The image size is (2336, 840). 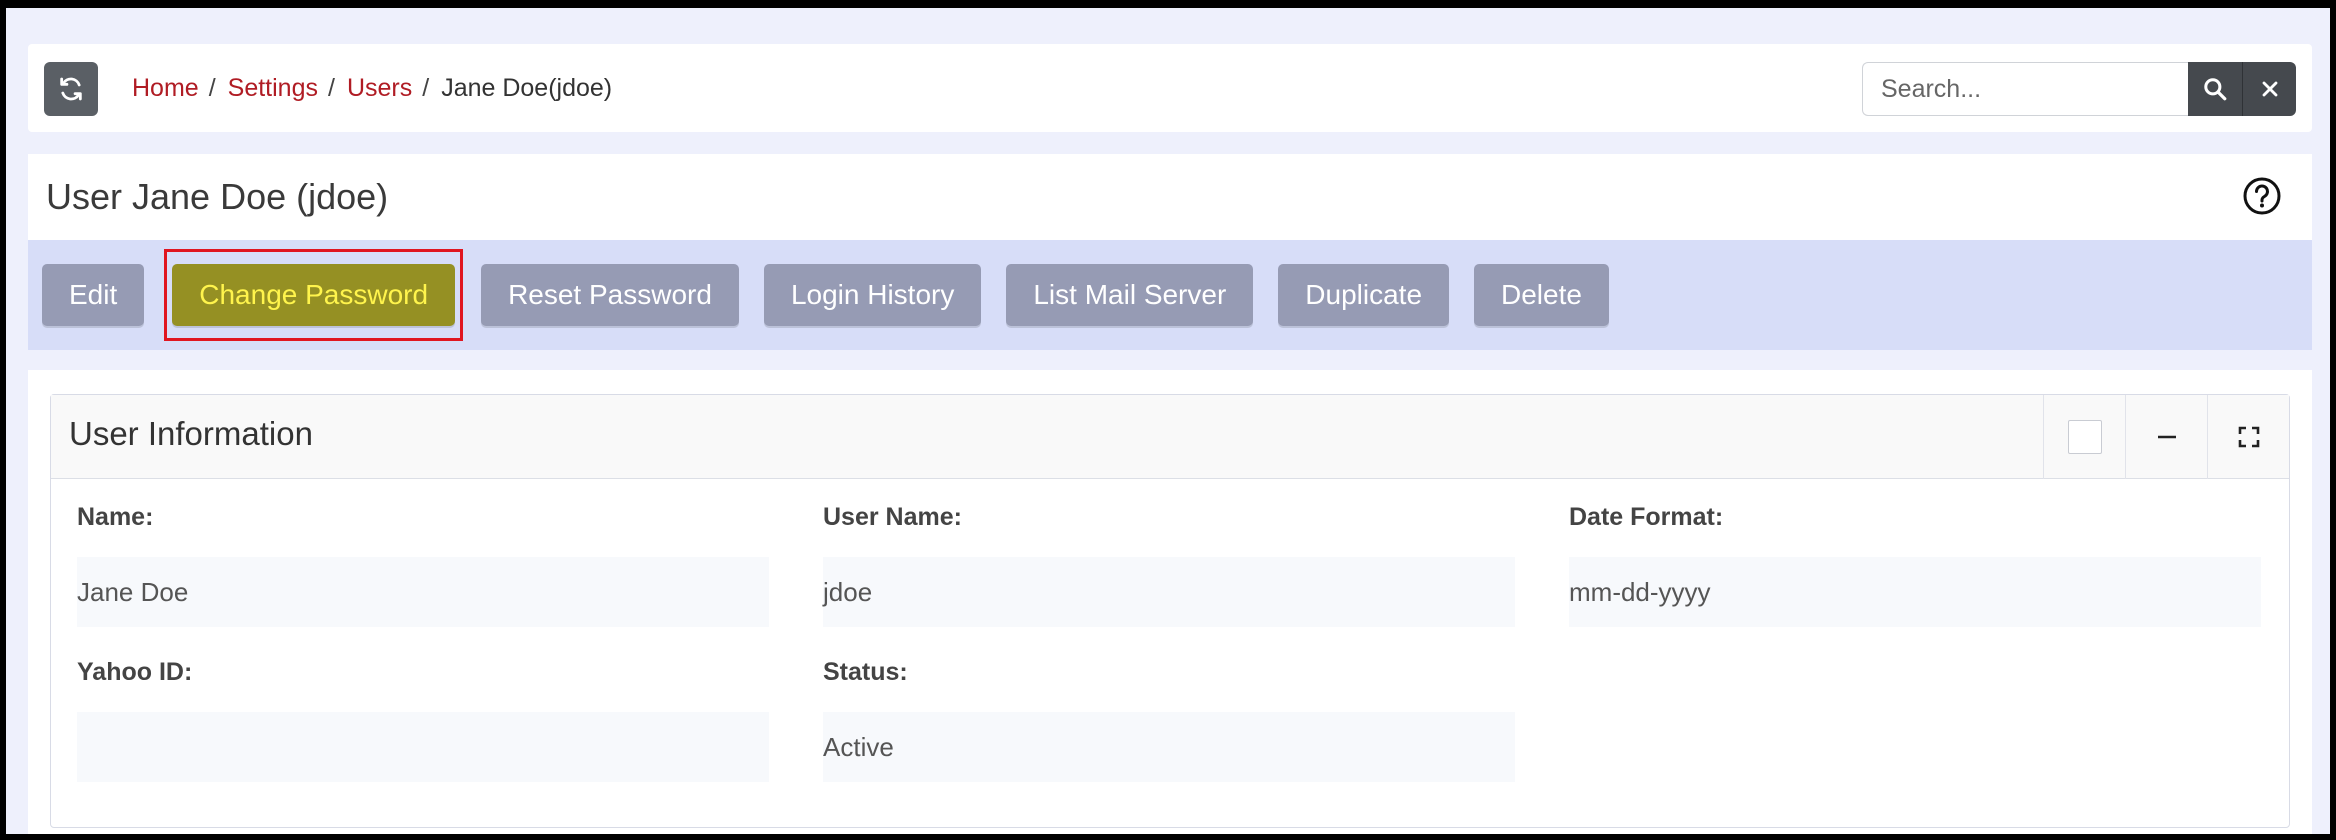 I want to click on refresh-icon, so click(x=71, y=89).